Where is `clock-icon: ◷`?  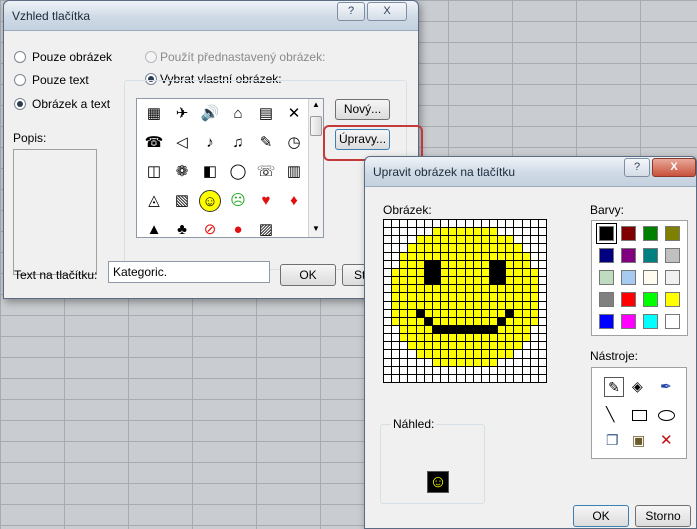 clock-icon: ◷ is located at coordinates (294, 143).